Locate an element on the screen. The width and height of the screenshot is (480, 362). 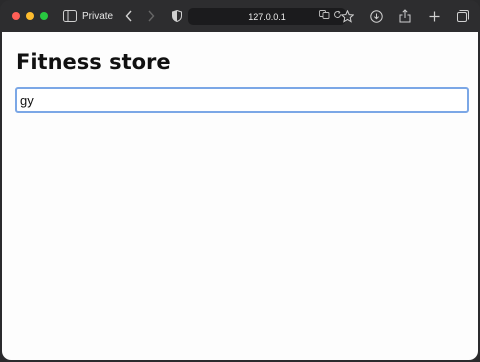
tab-overview-icon is located at coordinates (463, 16).